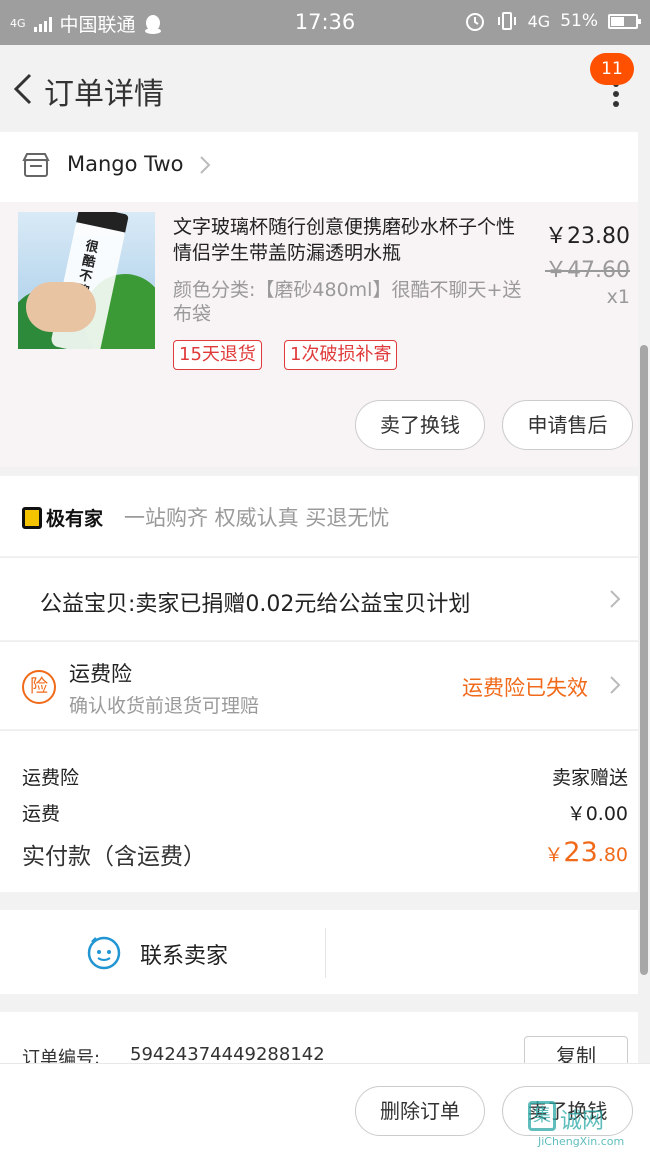 The image size is (650, 1155). Describe the element at coordinates (51, 778) in the screenshot. I see `summary-insurance-label: 运费险` at that location.